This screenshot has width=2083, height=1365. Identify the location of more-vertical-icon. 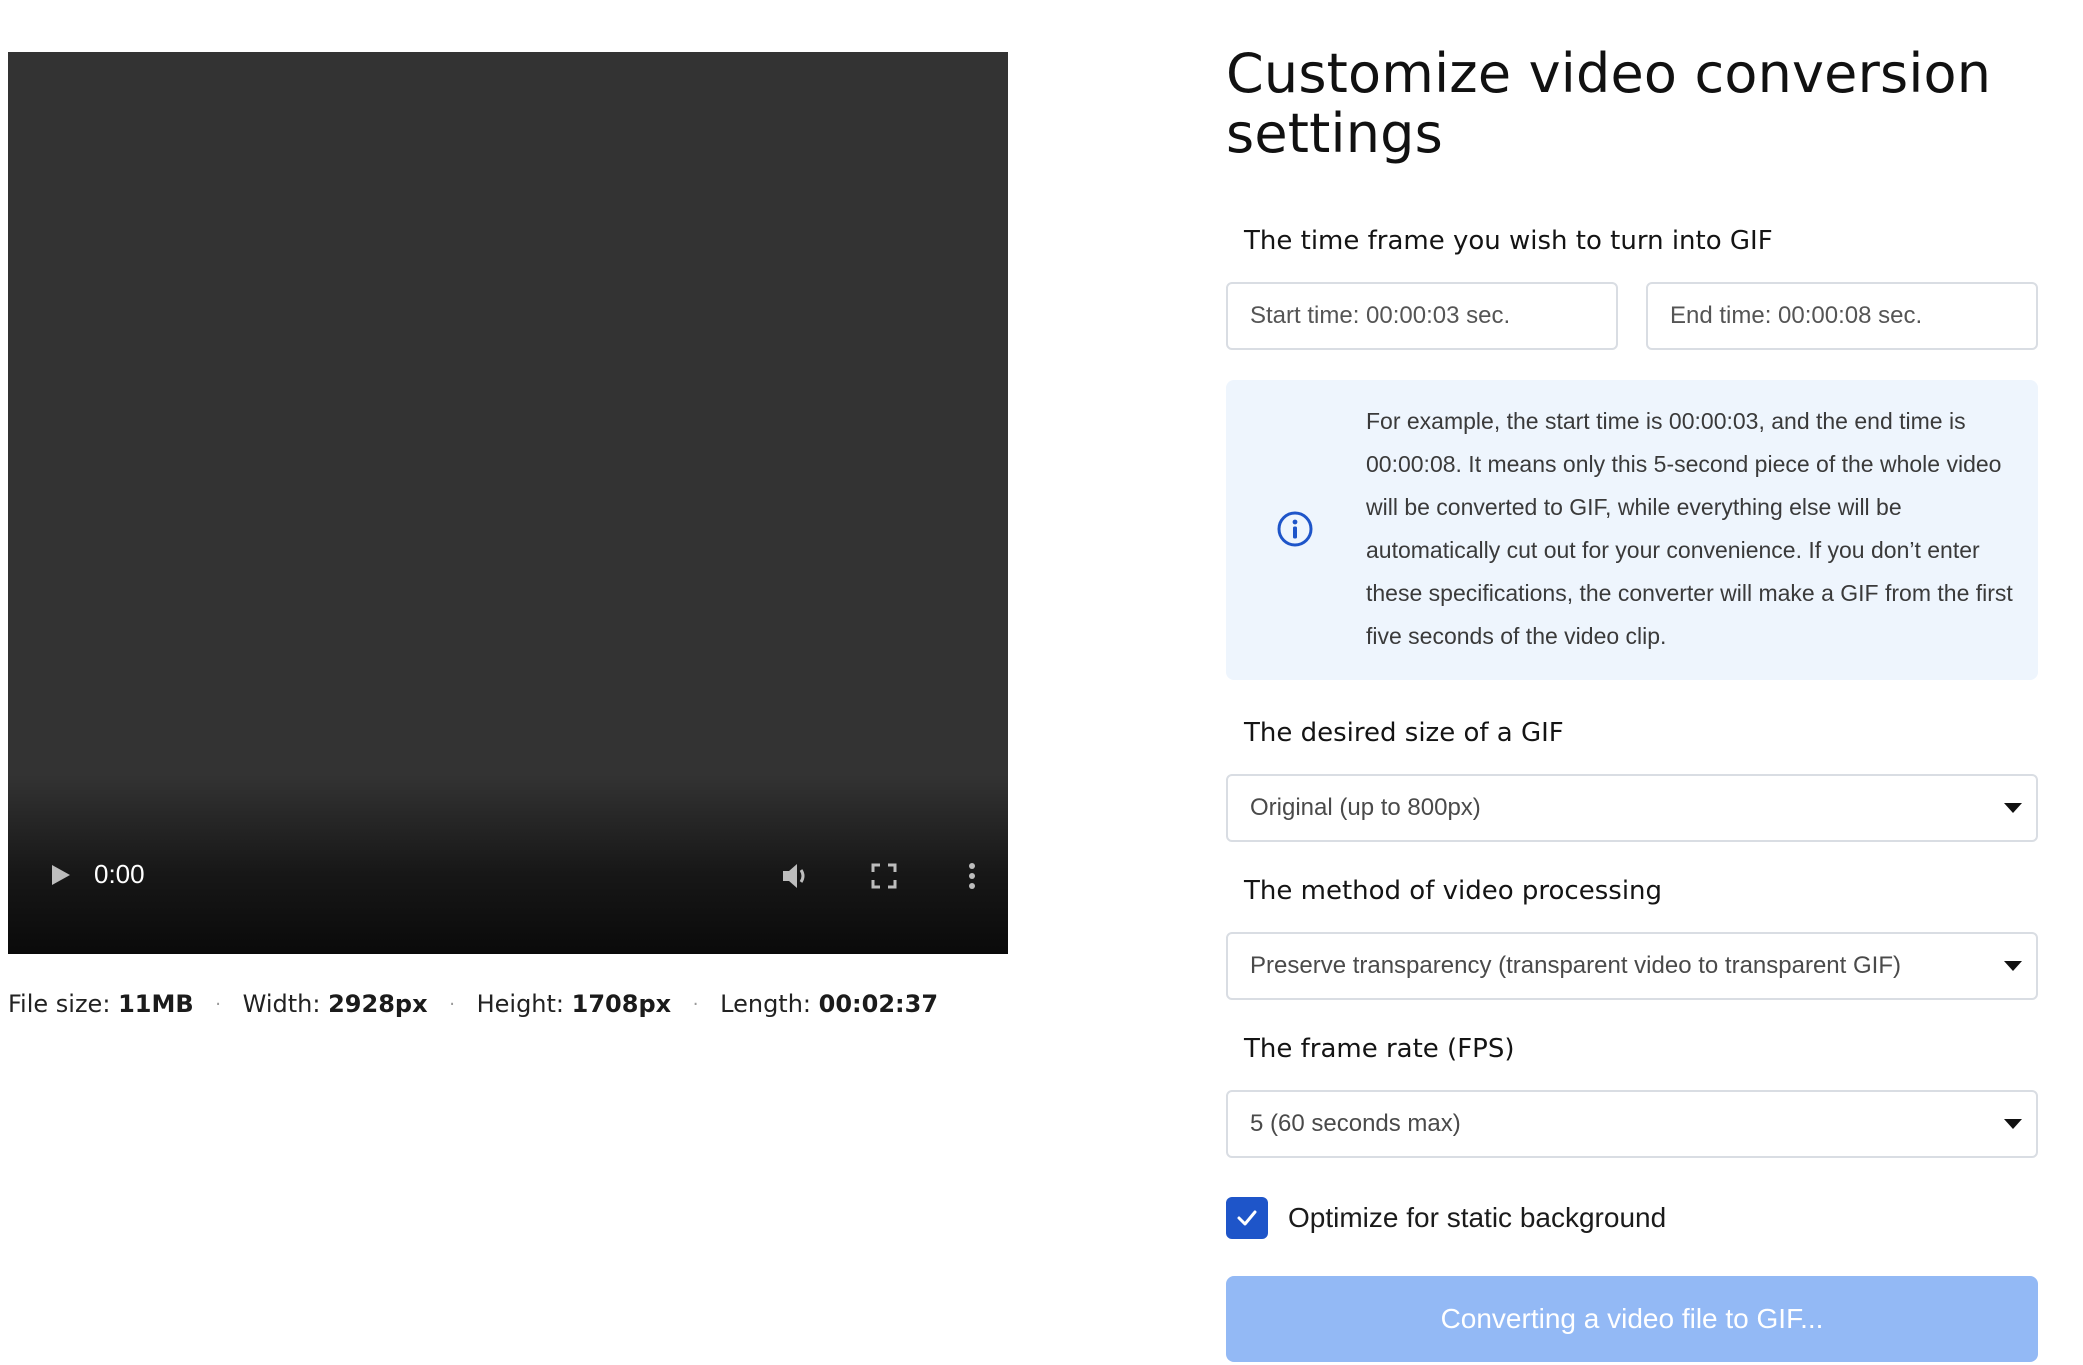
(972, 876).